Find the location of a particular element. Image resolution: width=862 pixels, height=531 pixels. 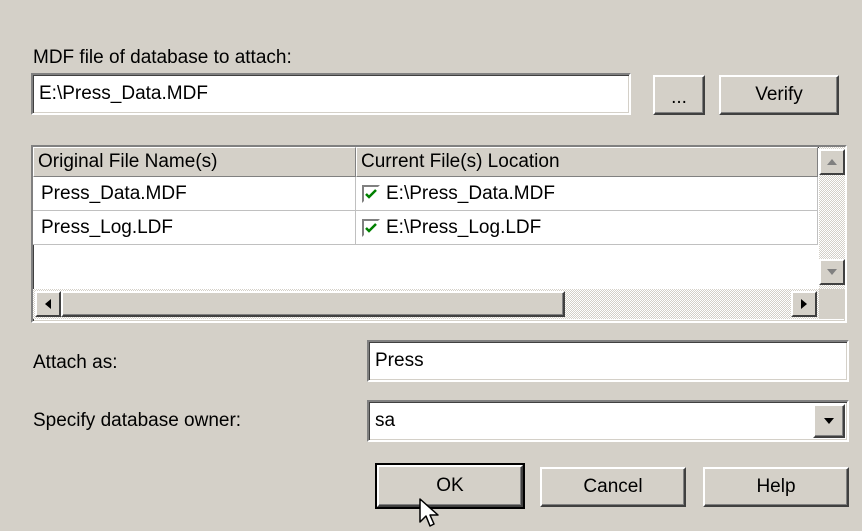

column-header-location: Current File(s) Location is located at coordinates (587, 162).